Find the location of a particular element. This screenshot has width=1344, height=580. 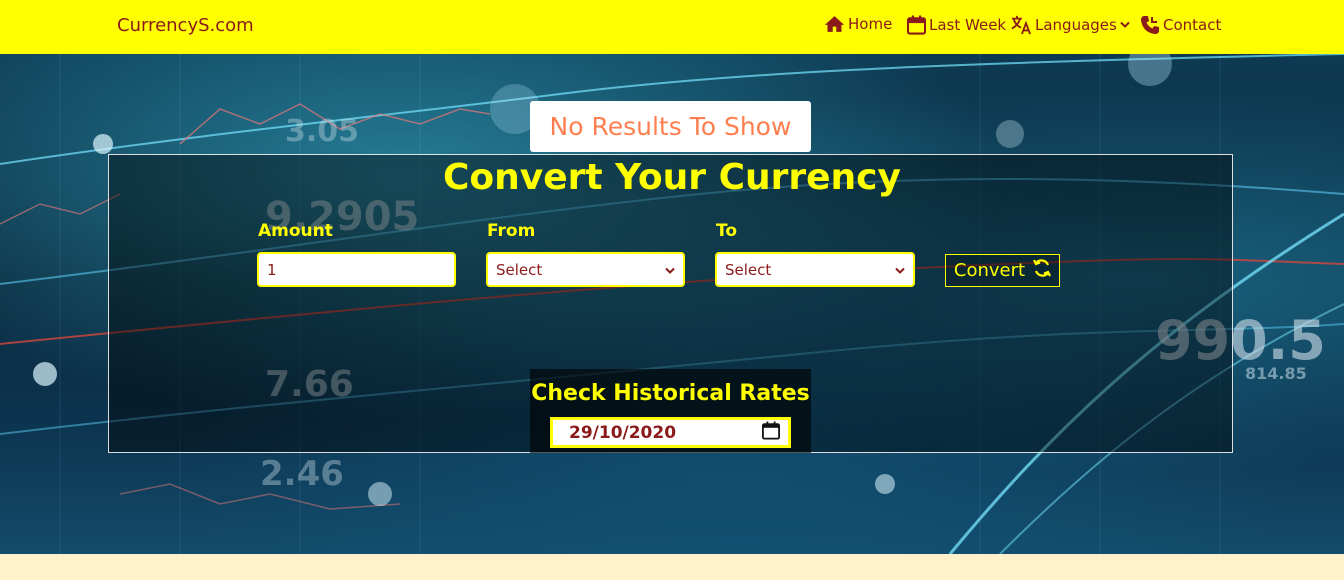

nav-item-languages: Languages is located at coordinates (1070, 25).